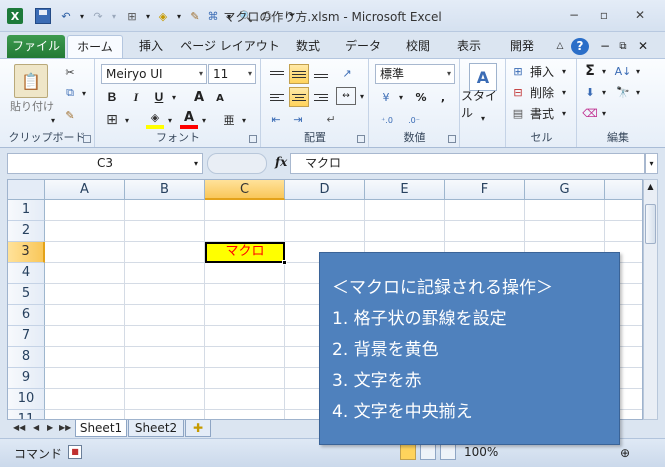 The height and width of the screenshot is (467, 665). Describe the element at coordinates (159, 97) in the screenshot. I see `underline-button: U` at that location.